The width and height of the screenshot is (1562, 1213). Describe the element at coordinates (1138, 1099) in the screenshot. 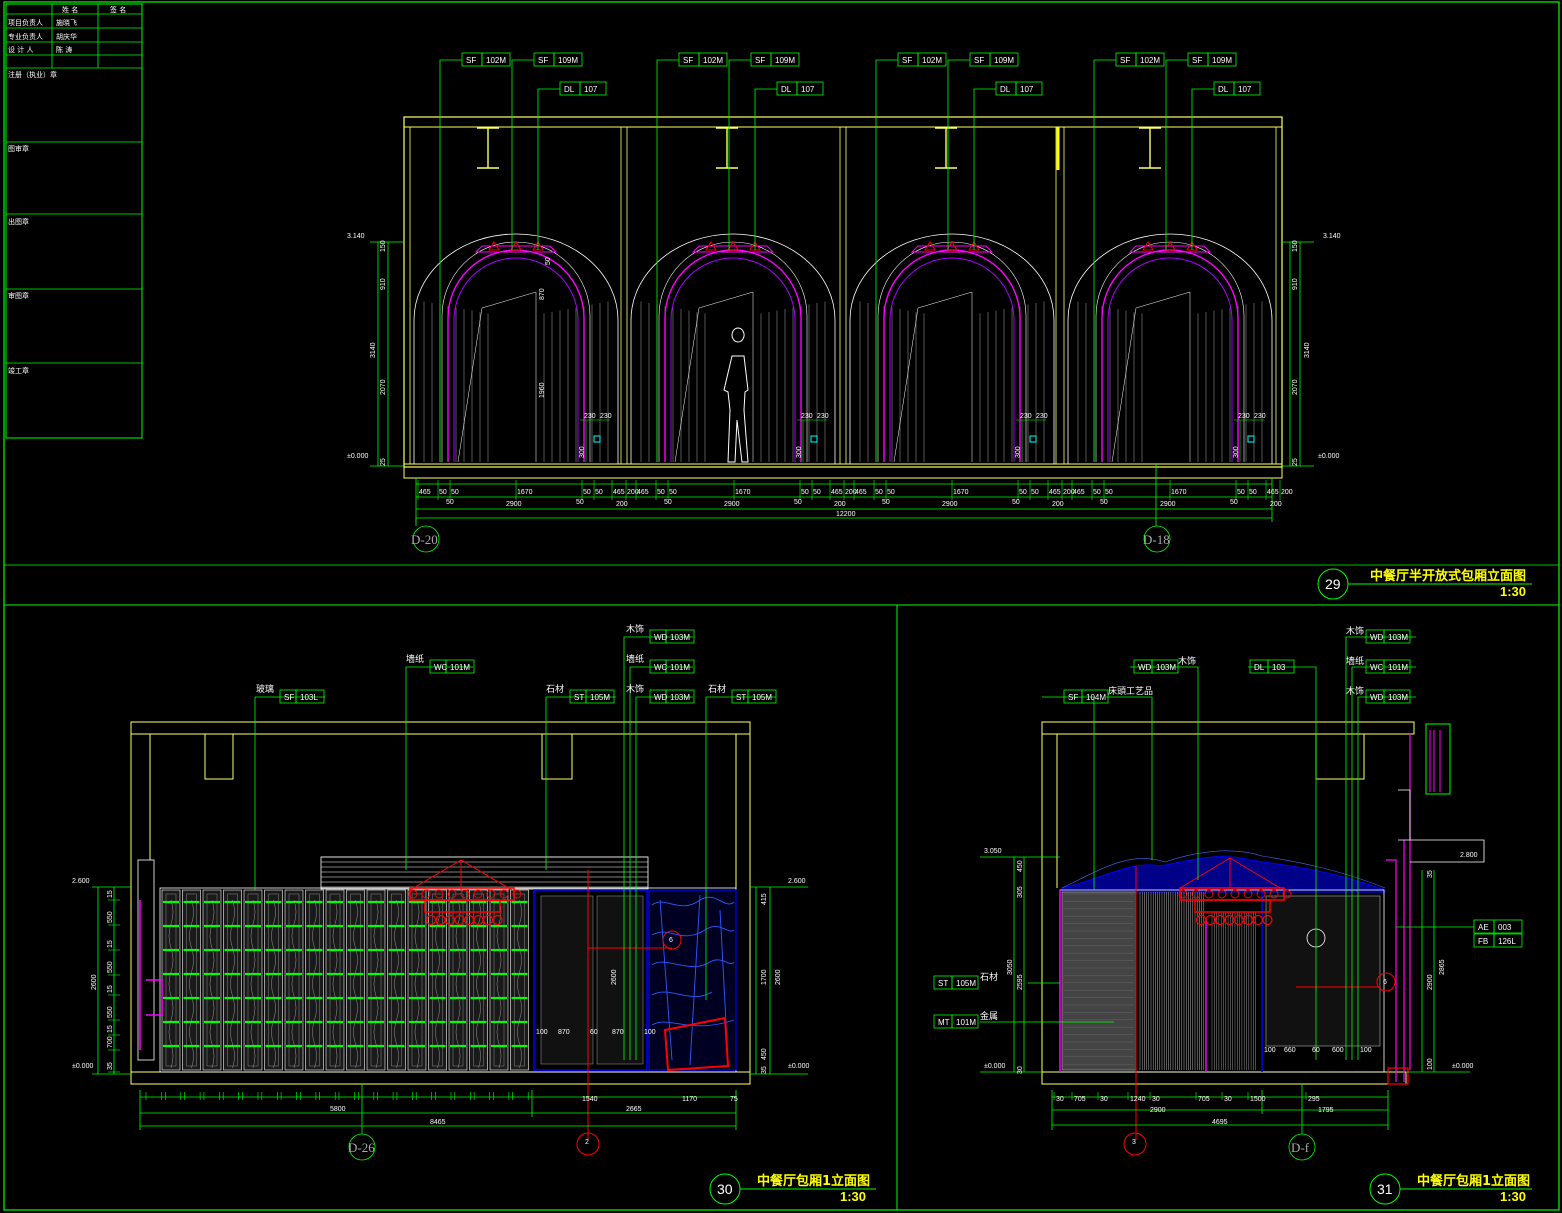

I see `bottom-dim: 1240` at that location.